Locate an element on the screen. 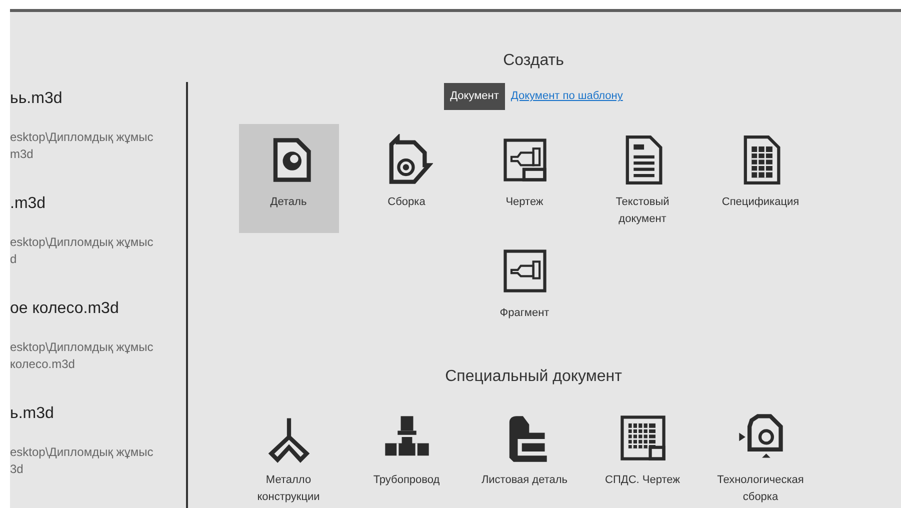 The image size is (901, 508). template-link: Документ по шаблону is located at coordinates (566, 96).